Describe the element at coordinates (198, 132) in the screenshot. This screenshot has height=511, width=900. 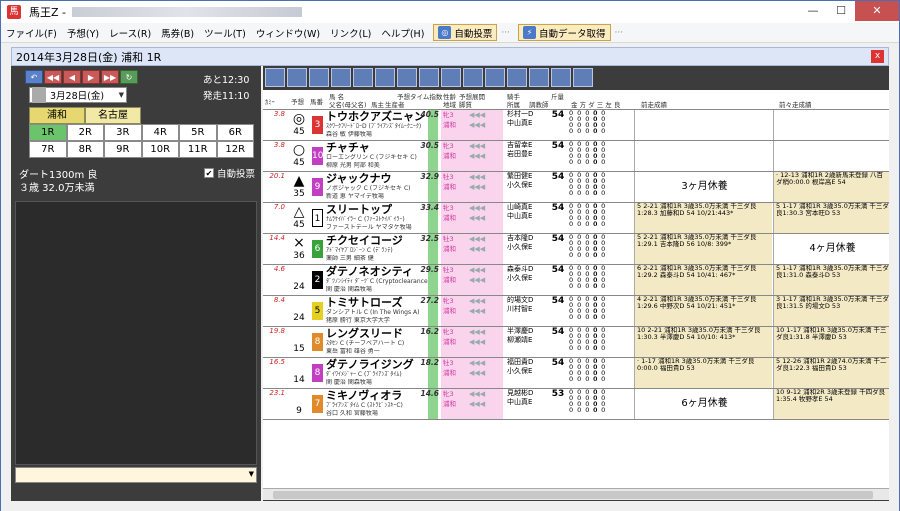
I see `race-button-5: 5R` at that location.